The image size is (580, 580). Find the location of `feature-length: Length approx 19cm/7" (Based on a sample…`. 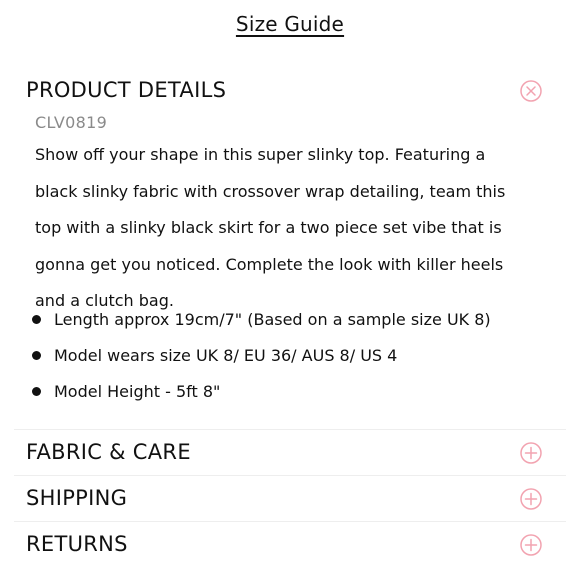

feature-length: Length approx 19cm/7" (Based on a sample… is located at coordinates (260, 320).